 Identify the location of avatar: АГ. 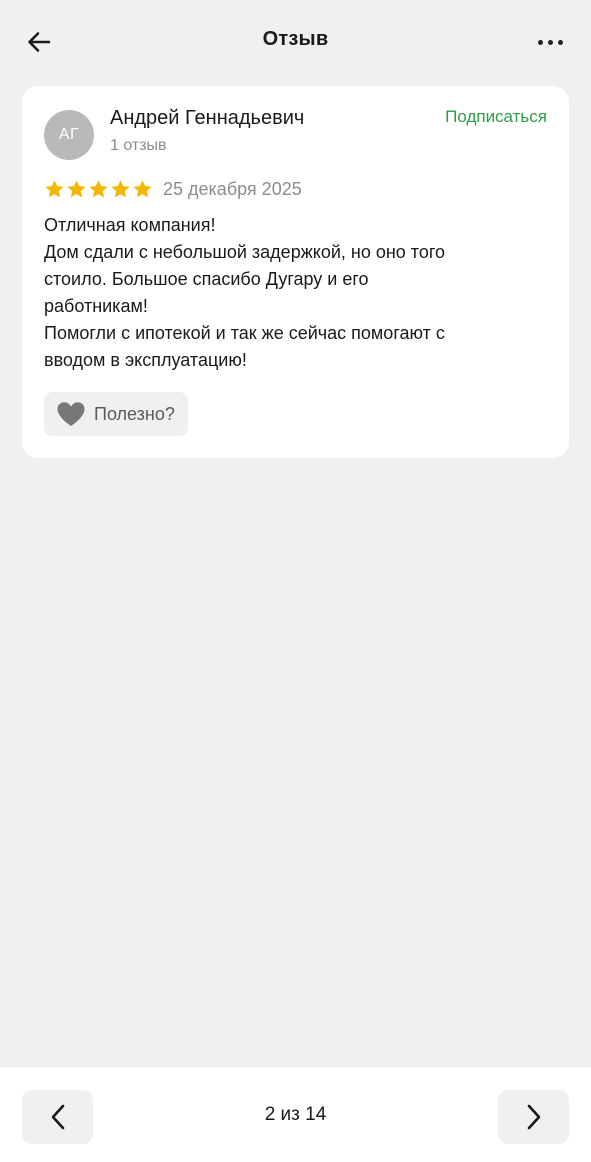
(69, 135).